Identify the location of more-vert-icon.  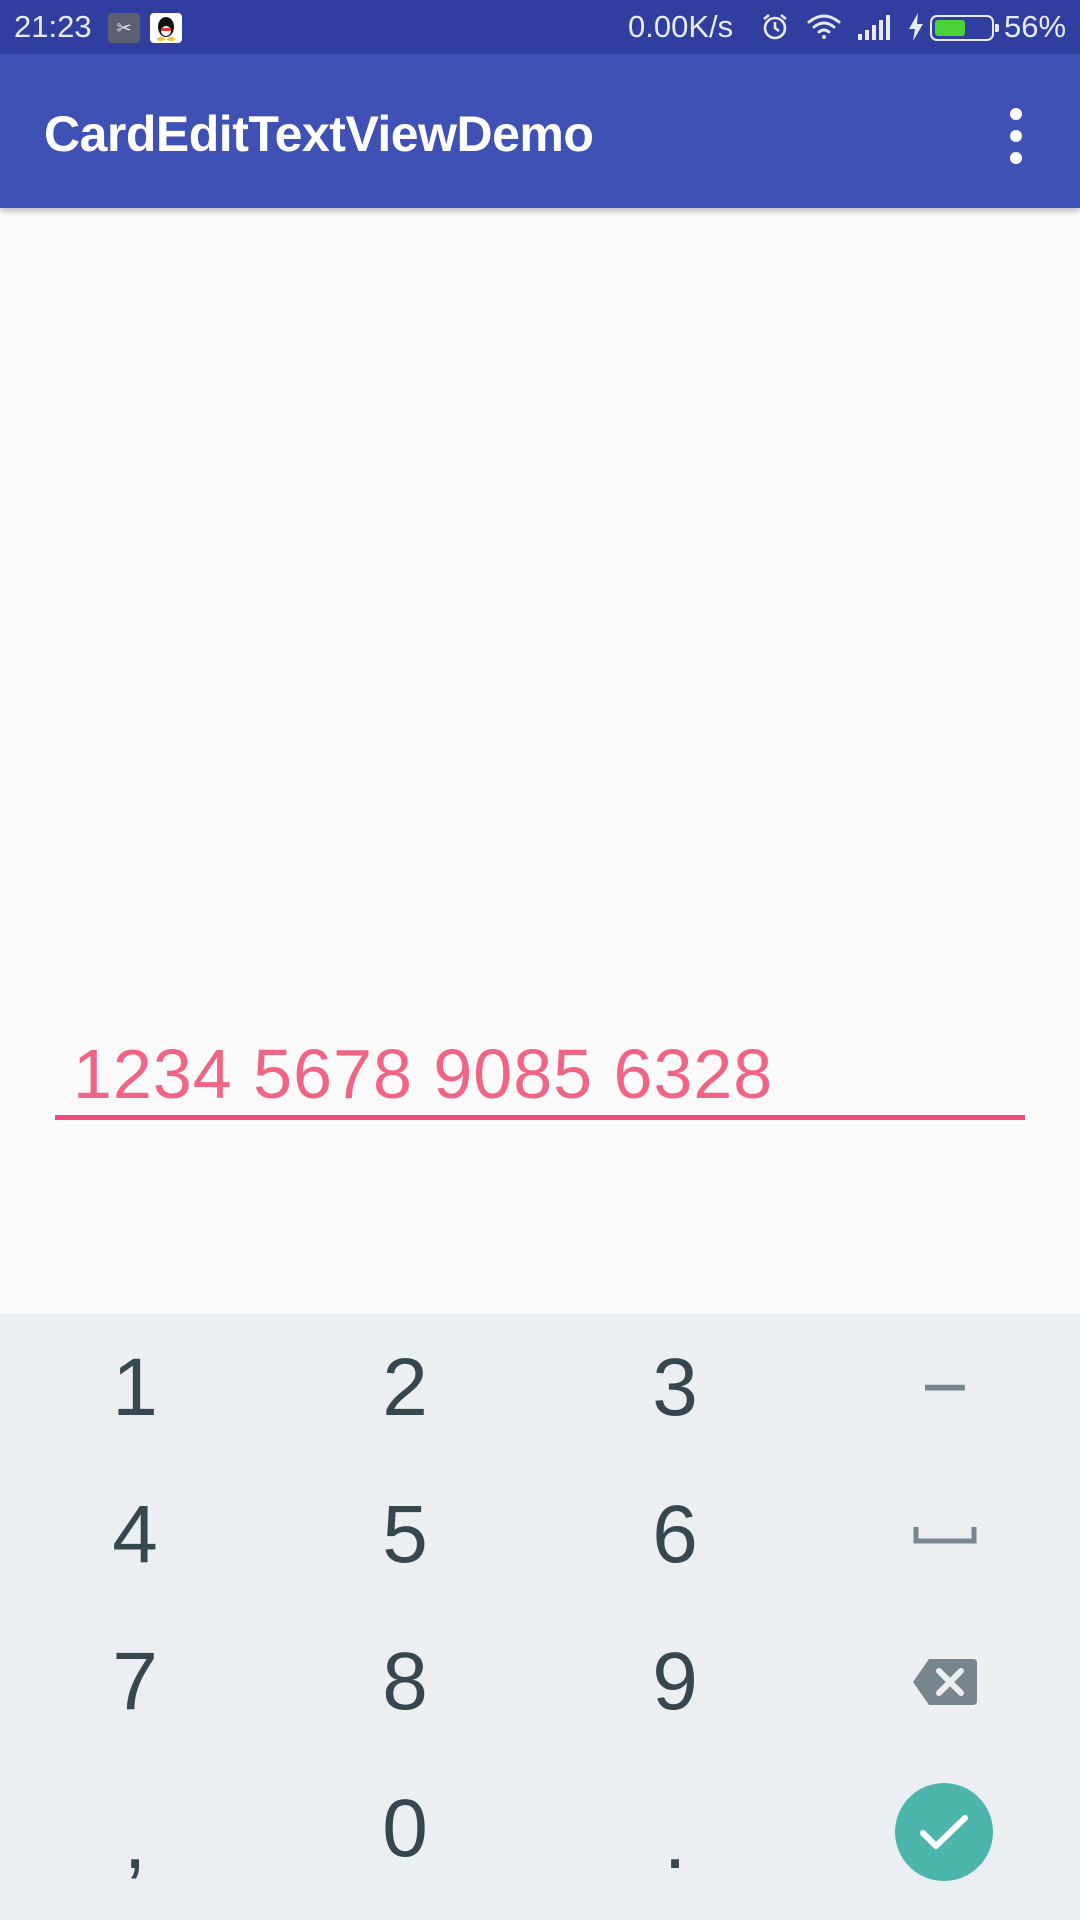
(1018, 136).